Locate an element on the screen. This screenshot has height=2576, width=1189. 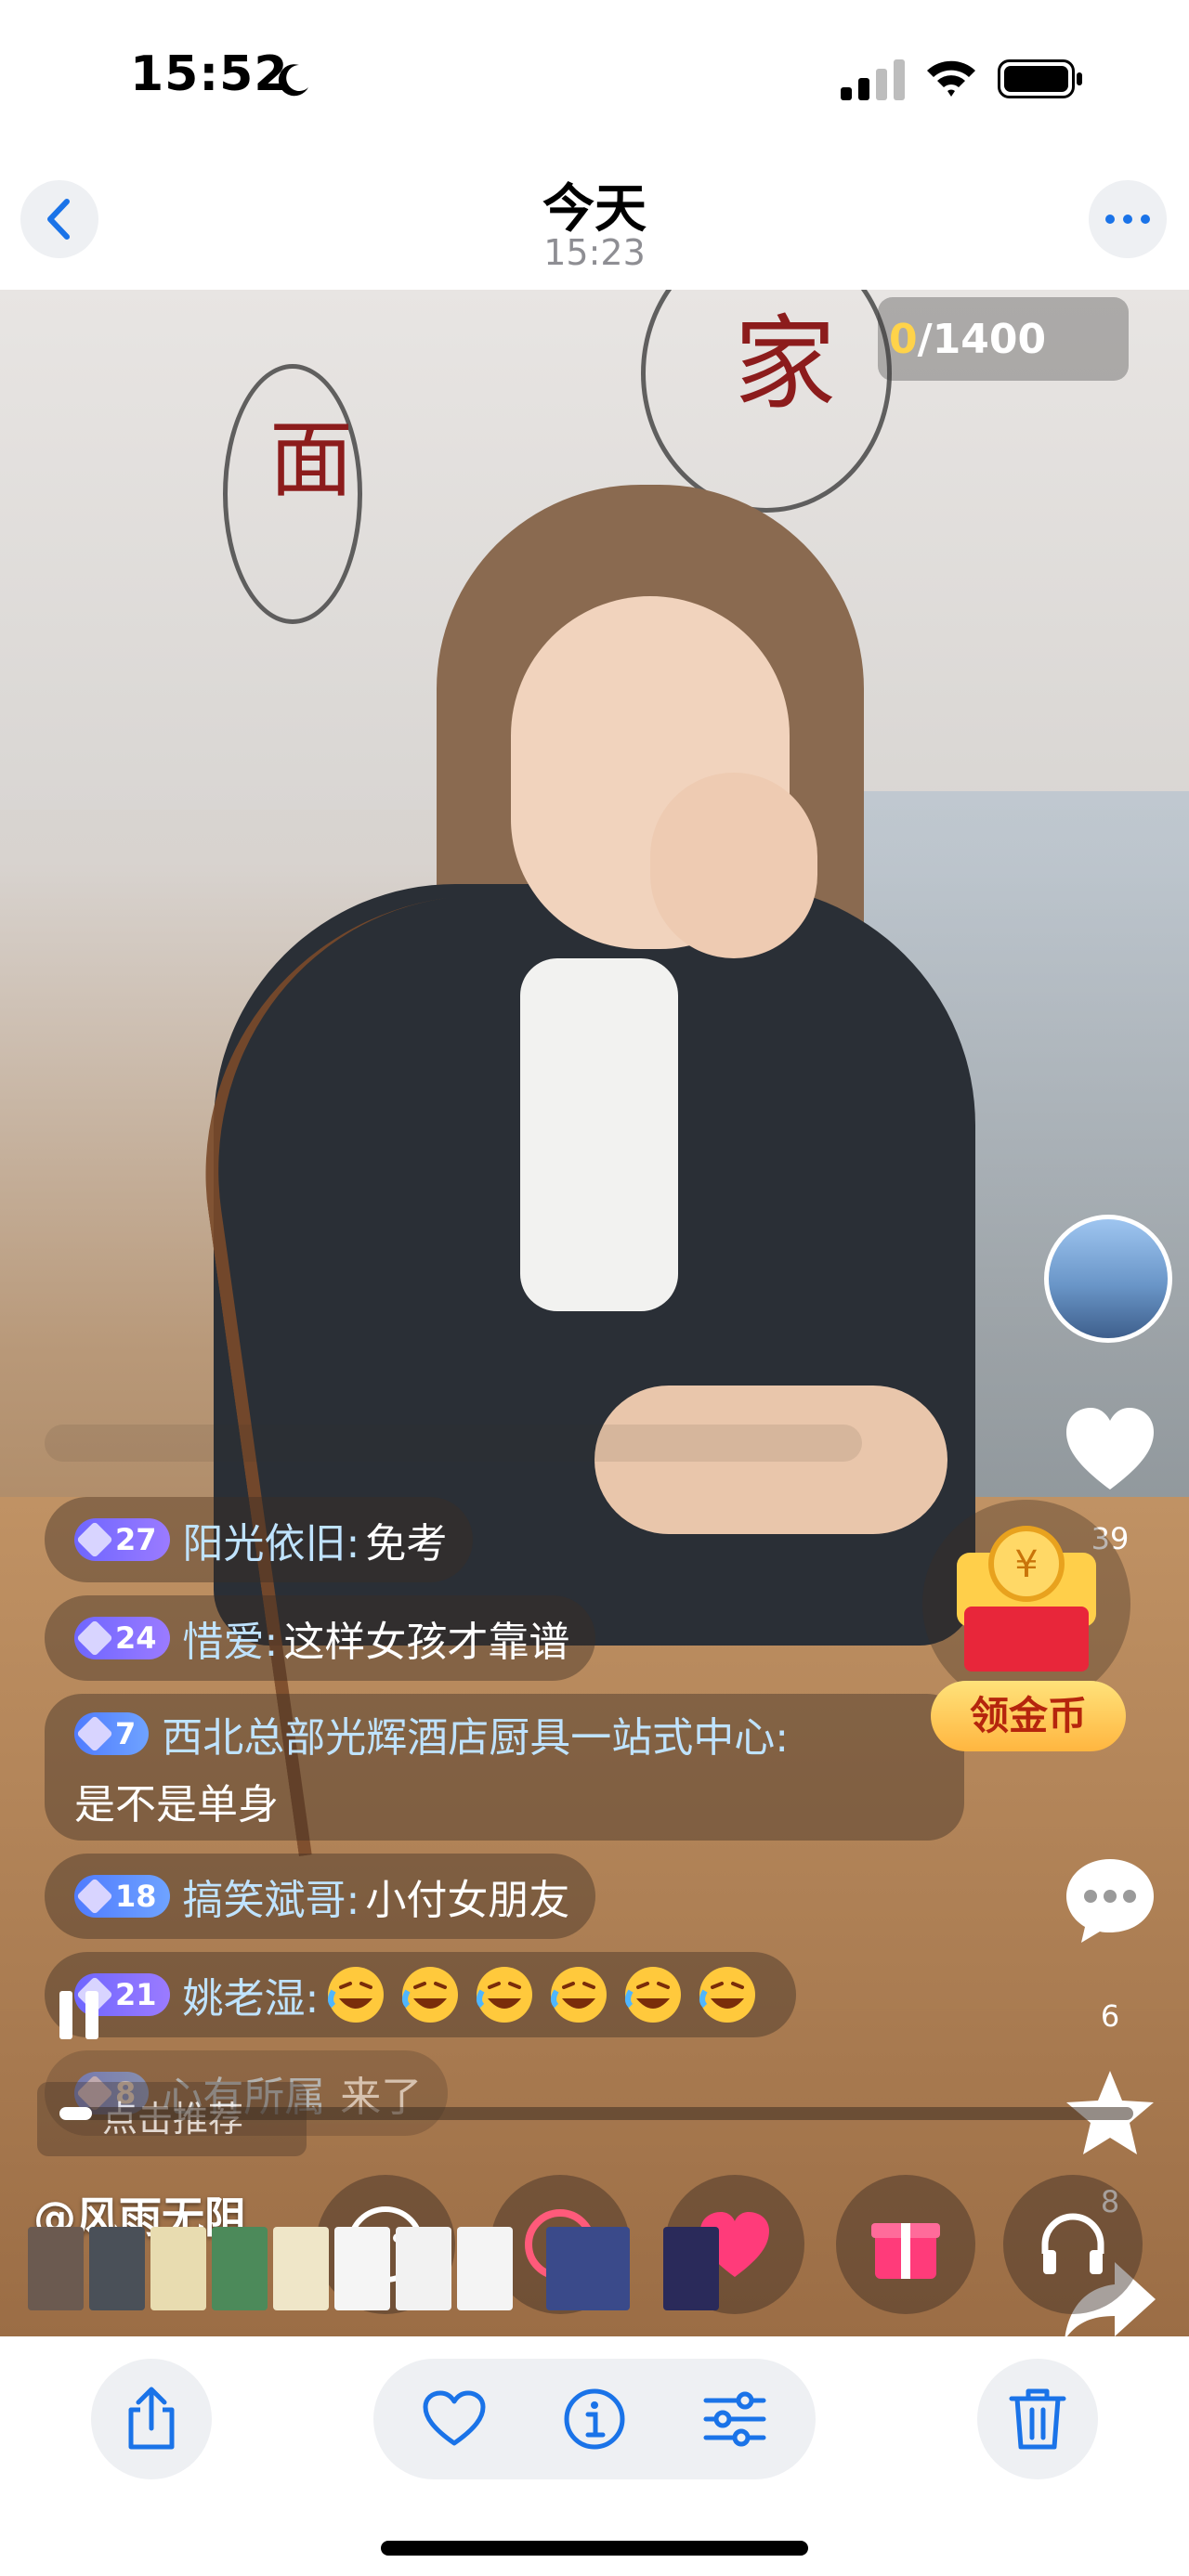
moon-icon is located at coordinates (293, 81).